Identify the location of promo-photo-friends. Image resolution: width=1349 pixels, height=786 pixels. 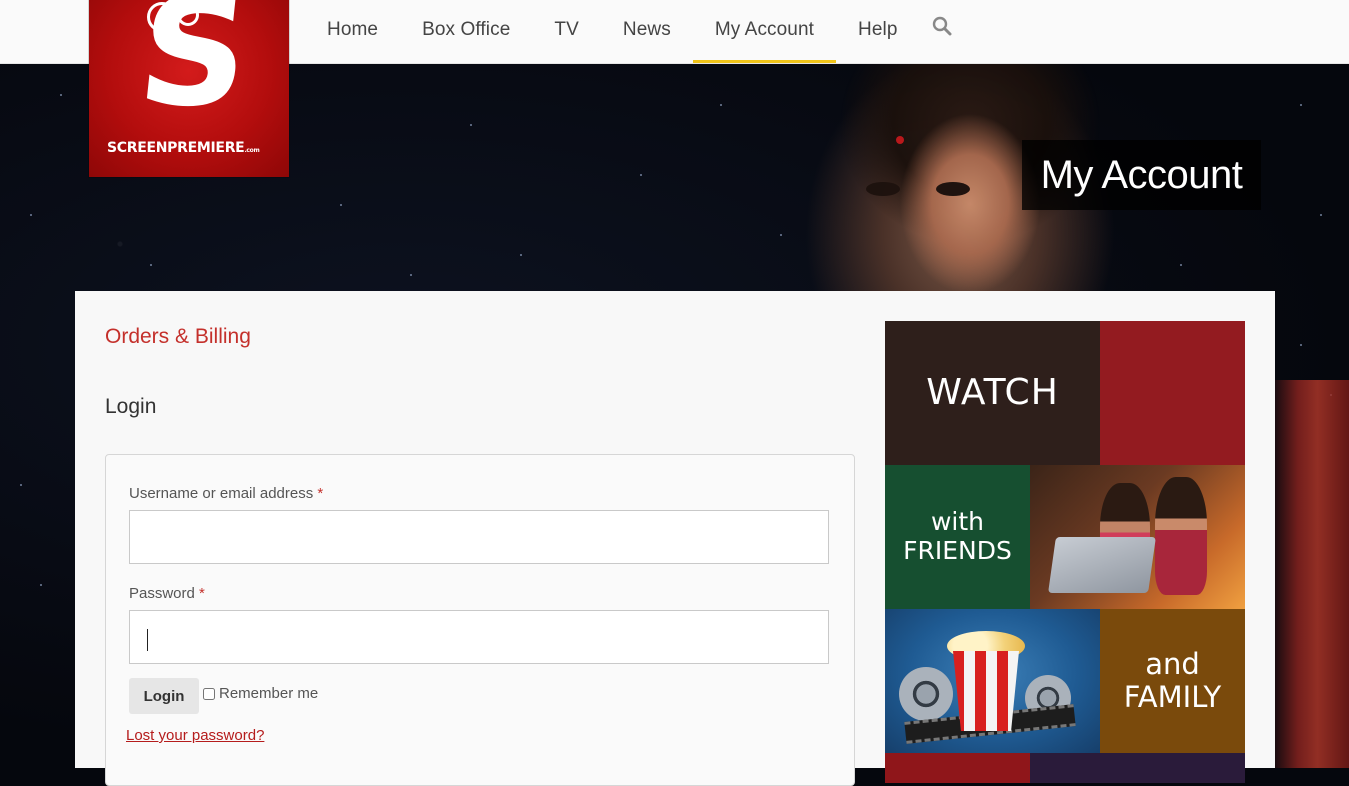
(1137, 537).